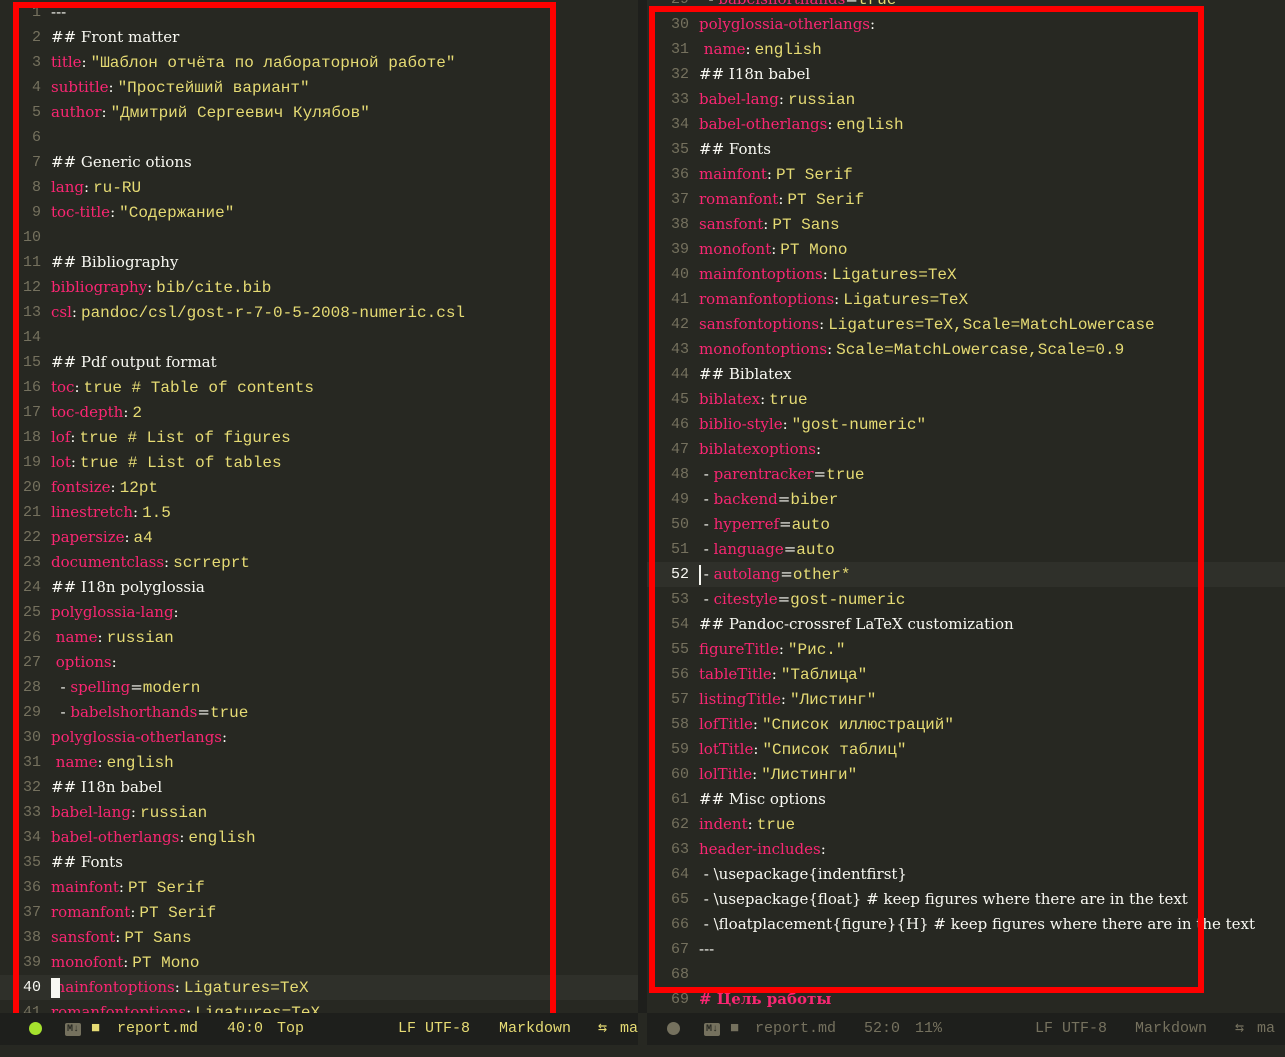  I want to click on code-line: 64 - \usepackage{indentfirst}, so click(966, 874).